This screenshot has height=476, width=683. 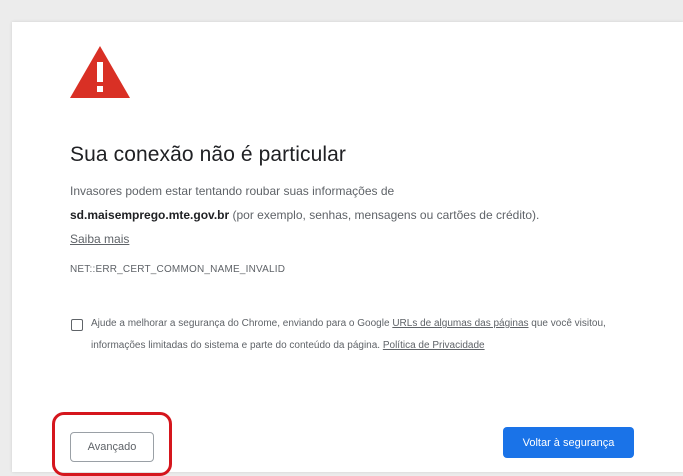 What do you see at coordinates (112, 447) in the screenshot?
I see `advanced-button: Avançado` at bounding box center [112, 447].